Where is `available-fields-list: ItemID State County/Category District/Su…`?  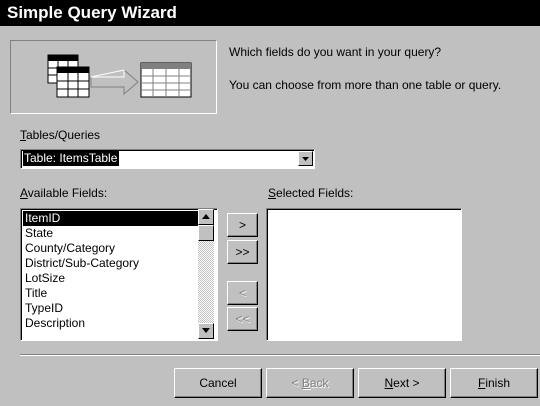 available-fields-list: ItemID State County/Category District/Su… is located at coordinates (119, 274).